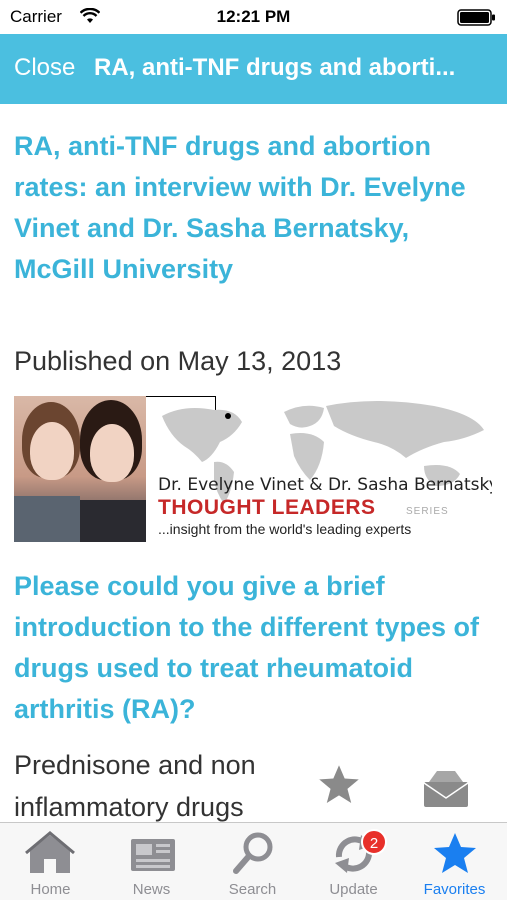  Describe the element at coordinates (353, 889) in the screenshot. I see `tab-label: Update` at that location.